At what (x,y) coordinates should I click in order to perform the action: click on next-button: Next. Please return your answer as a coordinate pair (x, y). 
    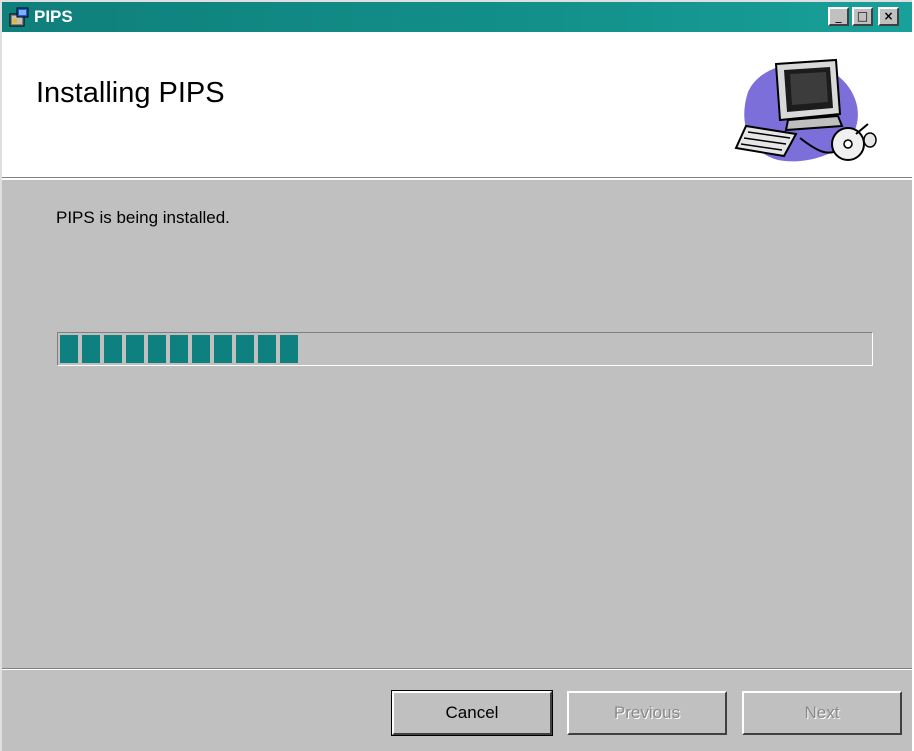
    Looking at the image, I should click on (822, 713).